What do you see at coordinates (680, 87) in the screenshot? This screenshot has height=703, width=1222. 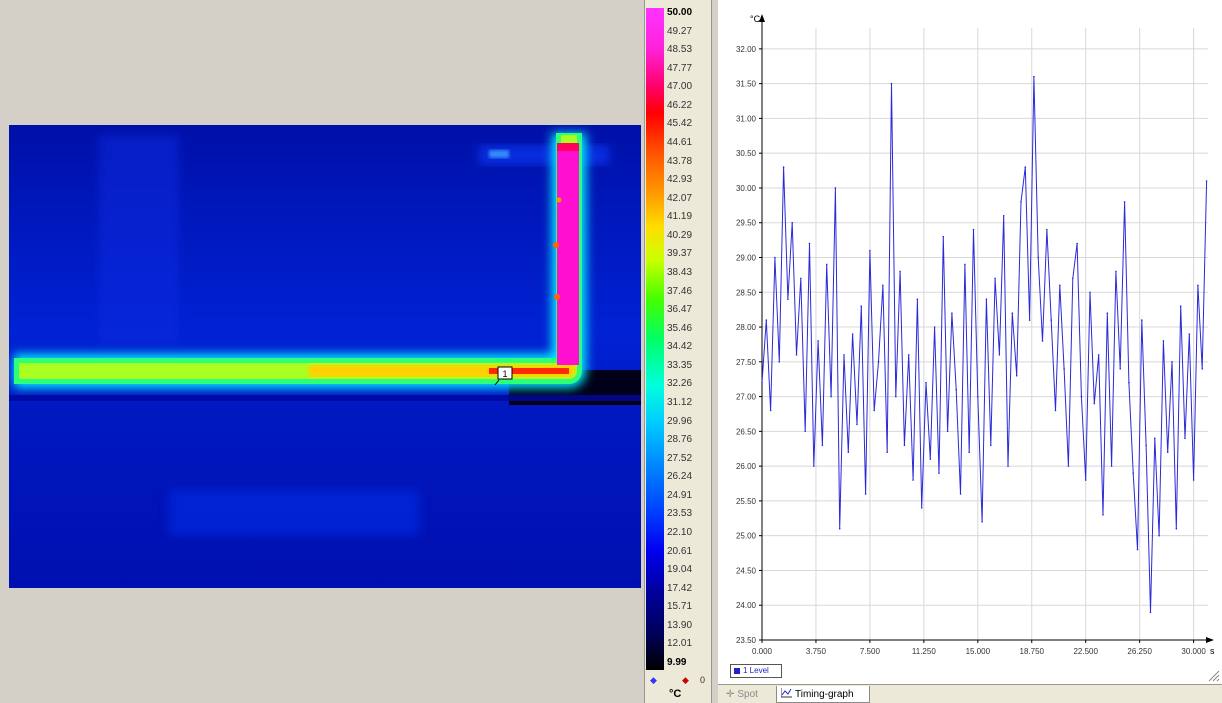 I see `color-scale-label: 47.00` at bounding box center [680, 87].